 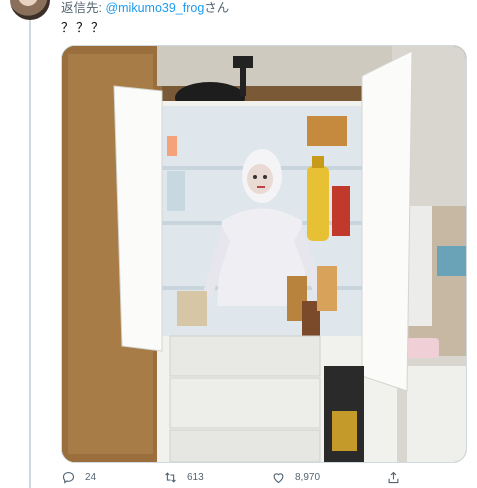 What do you see at coordinates (195, 477) in the screenshot?
I see `retweet-count: 613` at bounding box center [195, 477].